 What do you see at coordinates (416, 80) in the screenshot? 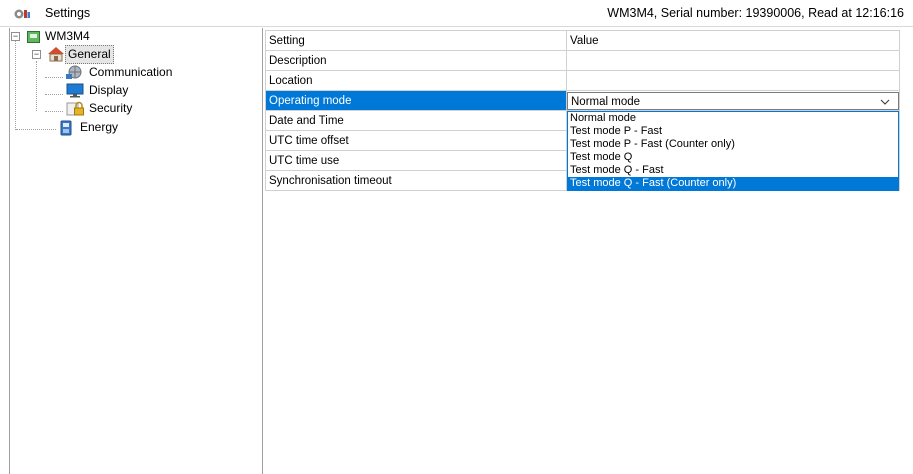
I see `setting-cell: Location` at bounding box center [416, 80].